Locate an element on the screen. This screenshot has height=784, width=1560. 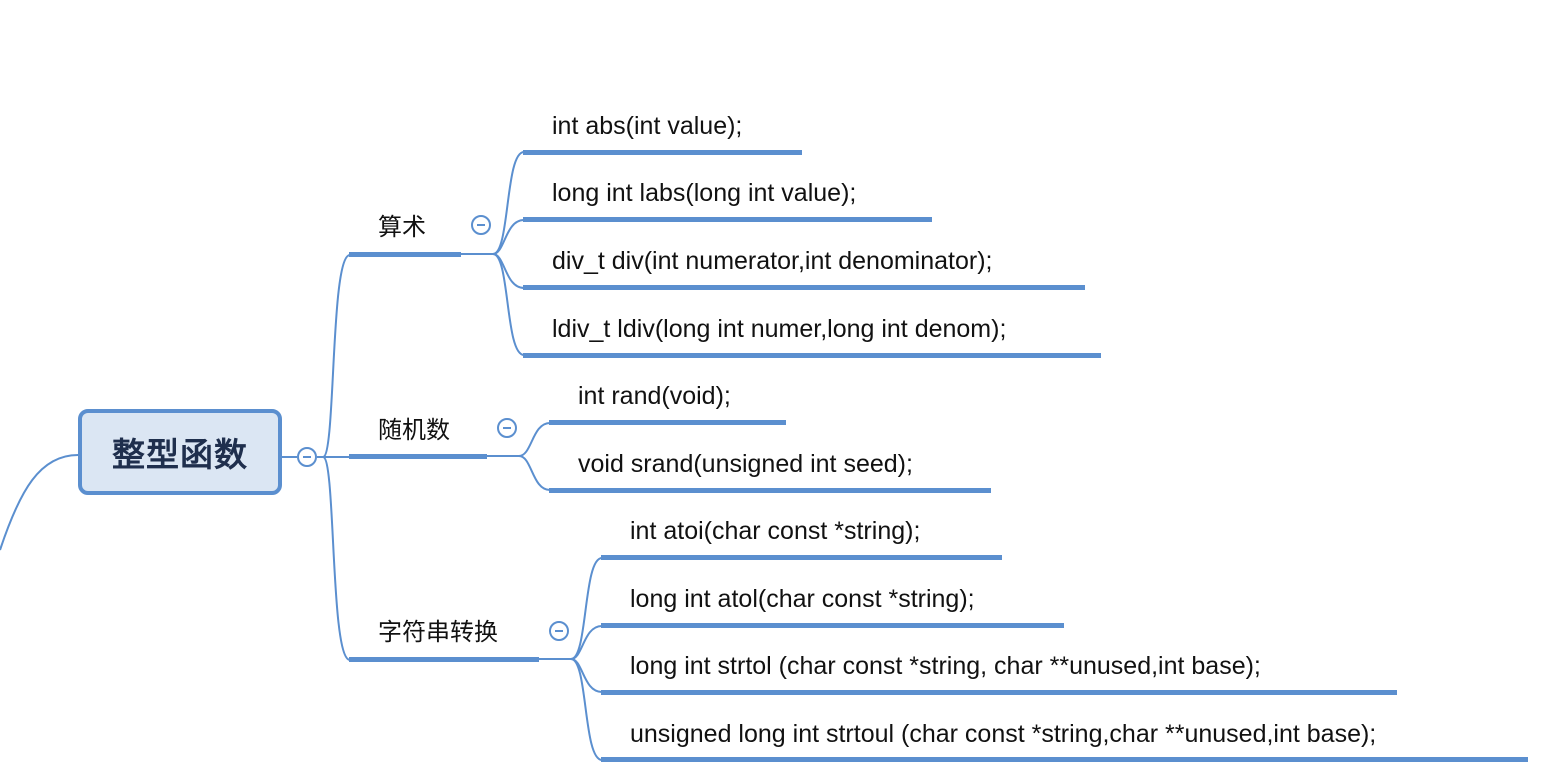
root-topic: 整型函数 is located at coordinates (180, 452).